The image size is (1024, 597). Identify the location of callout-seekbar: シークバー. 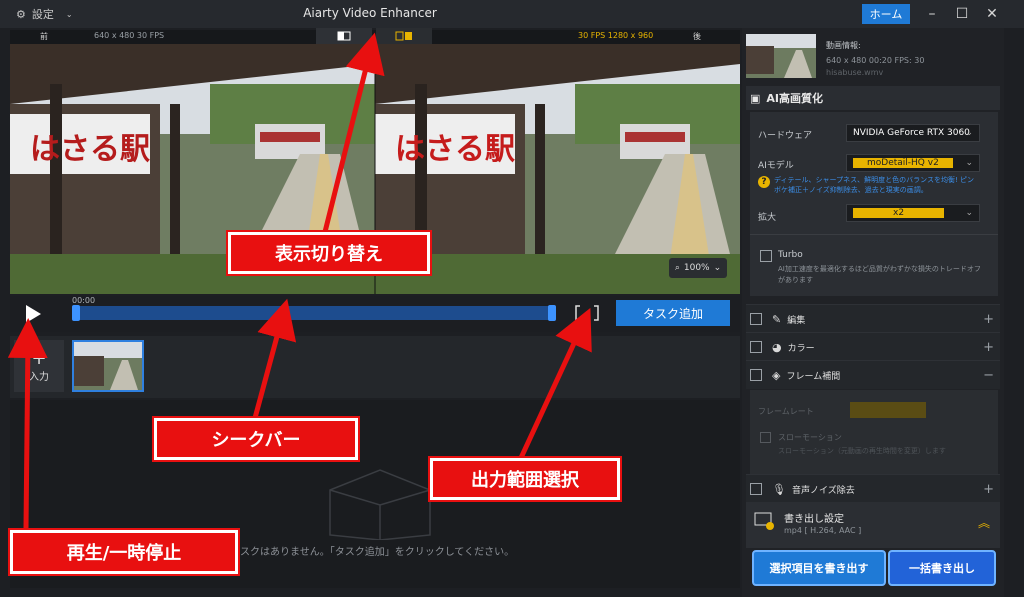
(256, 439).